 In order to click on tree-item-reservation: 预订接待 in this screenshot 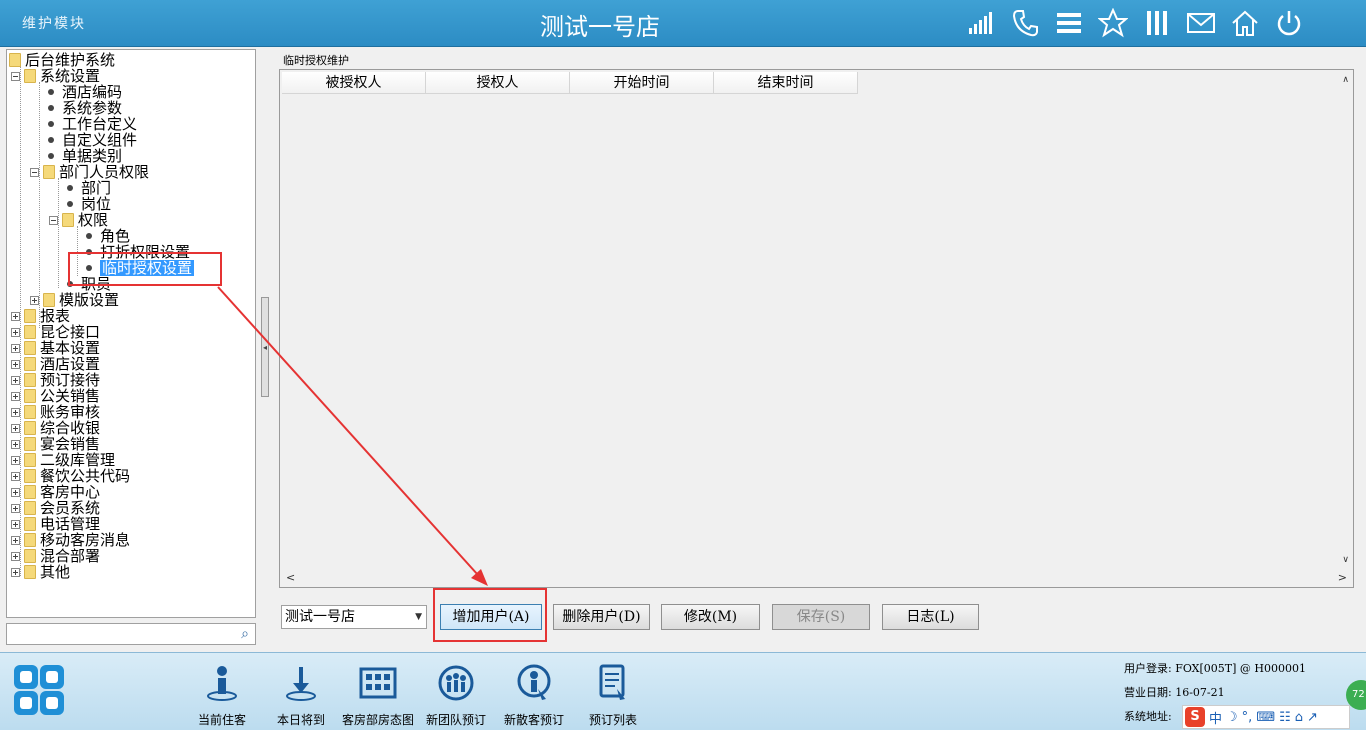, I will do `click(55, 380)`.